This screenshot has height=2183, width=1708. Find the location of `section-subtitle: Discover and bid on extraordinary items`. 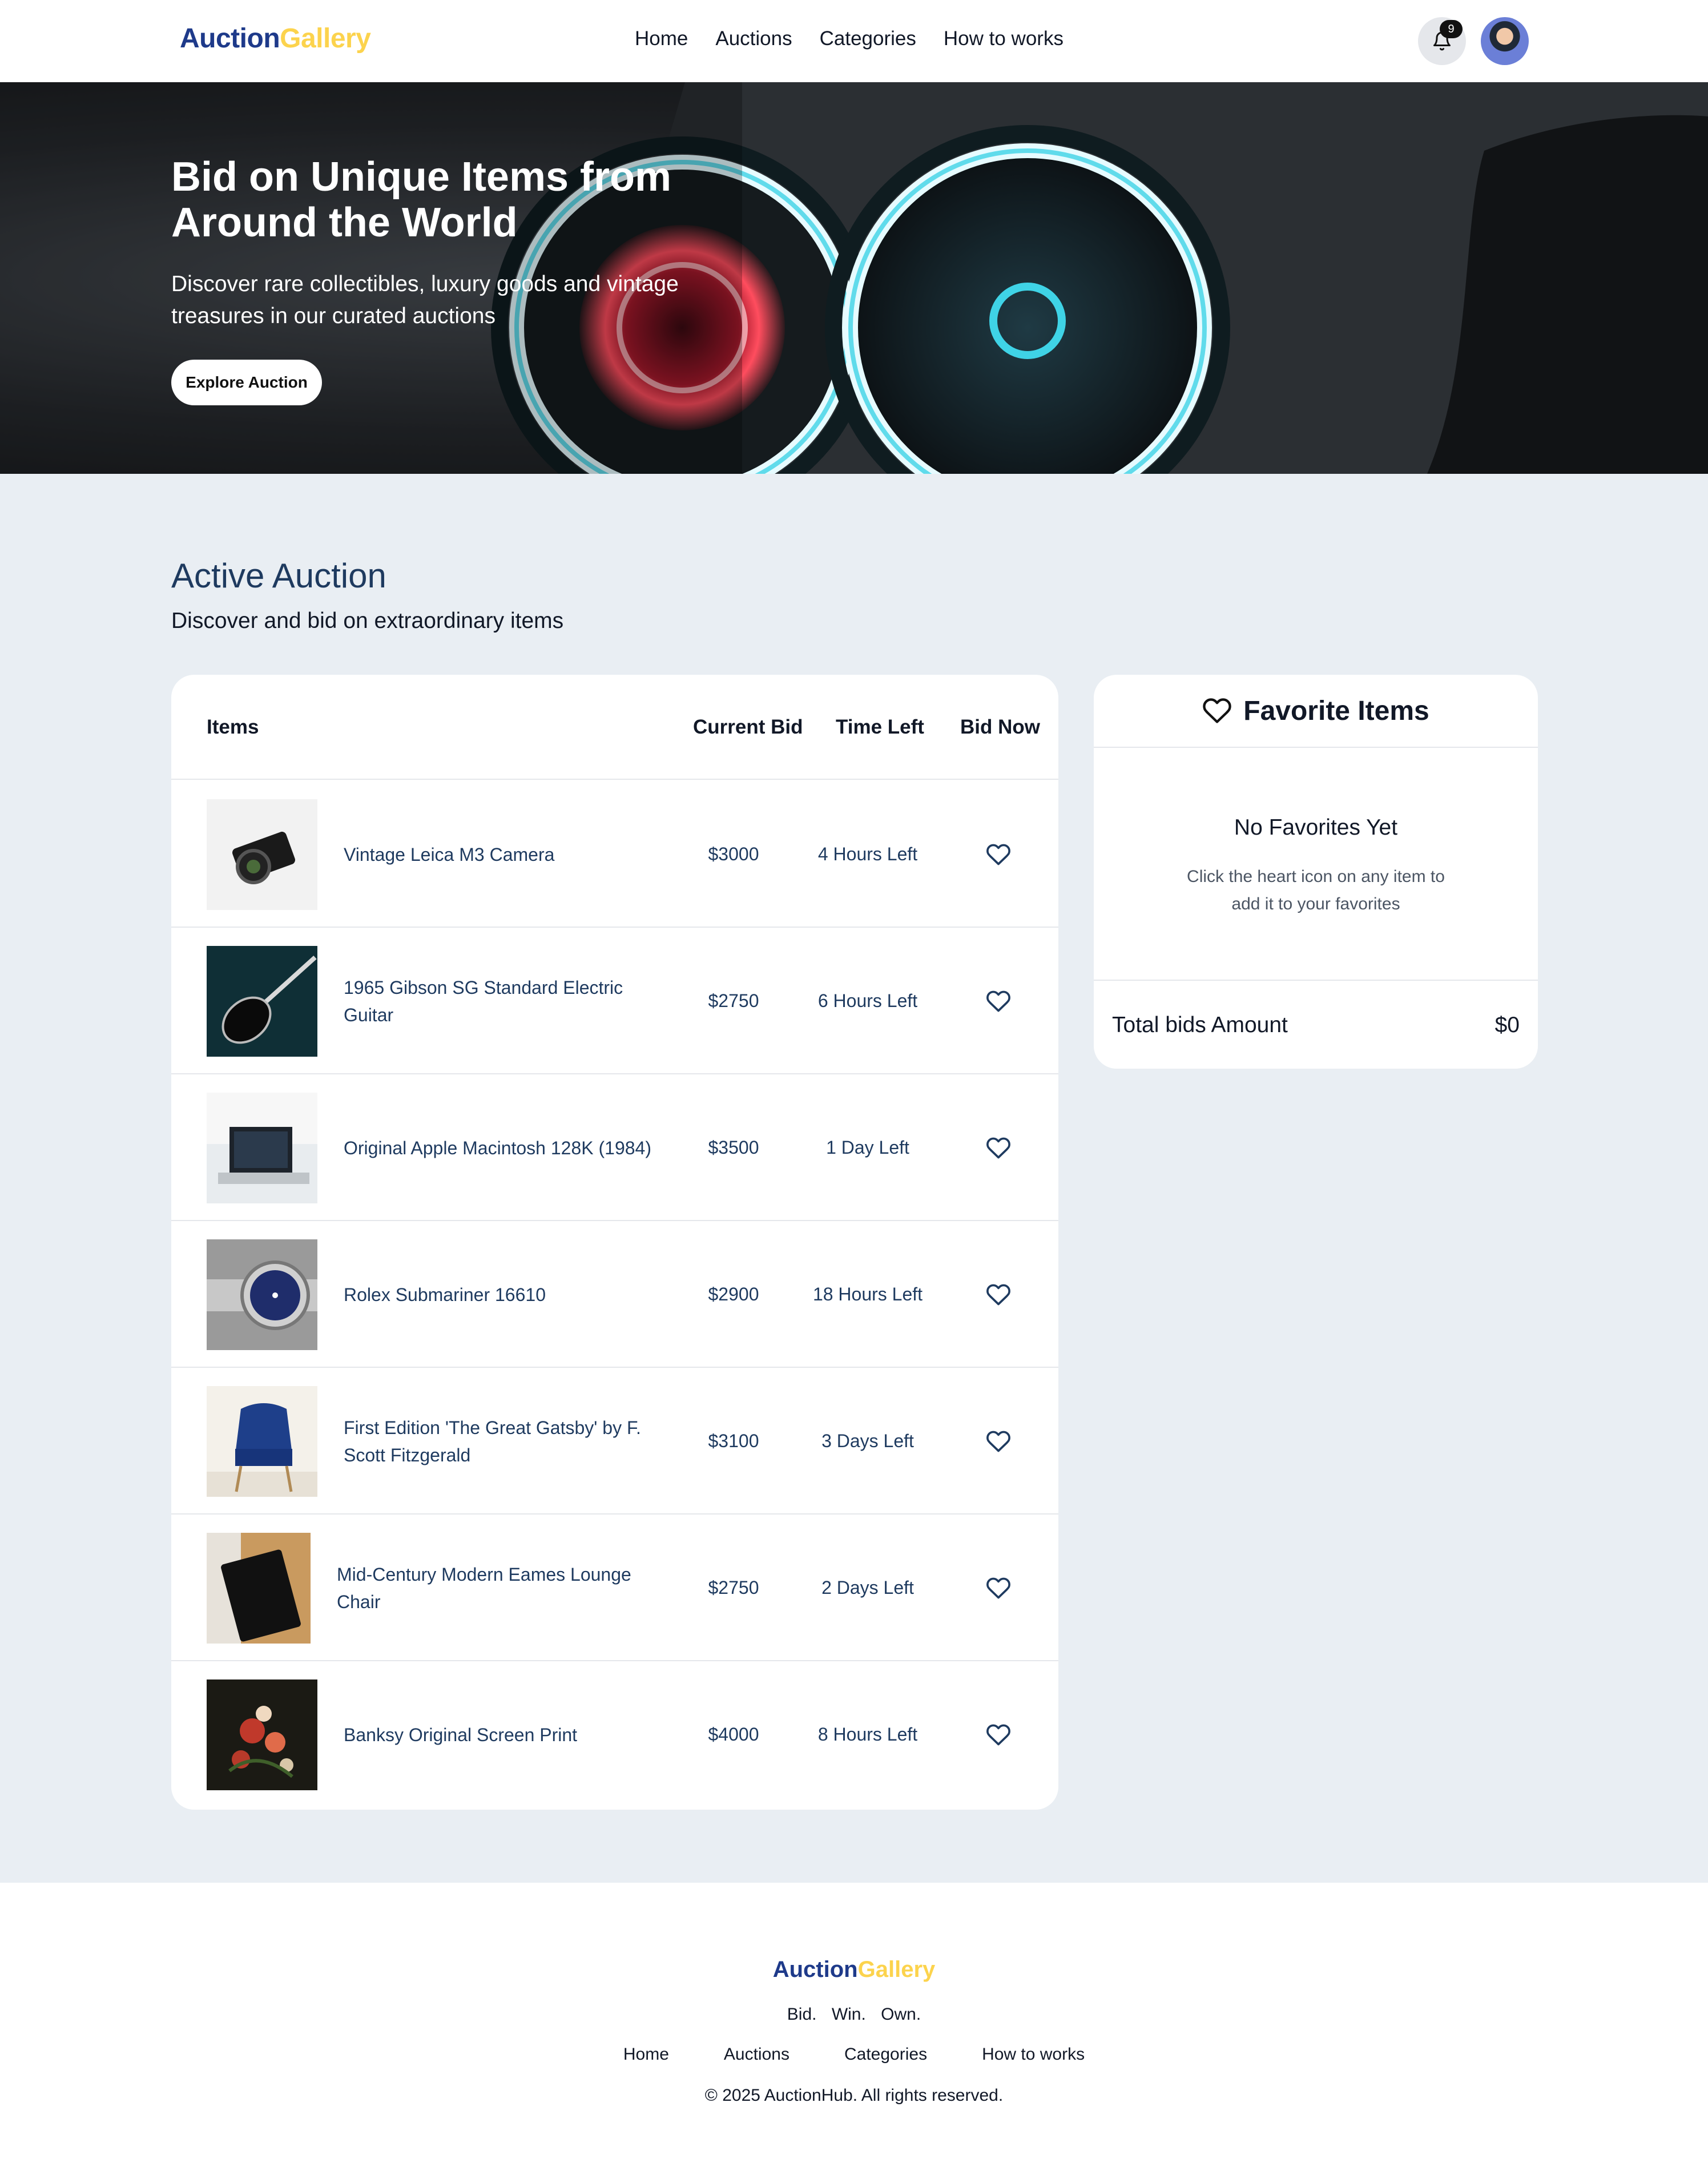

section-subtitle: Discover and bid on extraordinary items is located at coordinates (367, 621).